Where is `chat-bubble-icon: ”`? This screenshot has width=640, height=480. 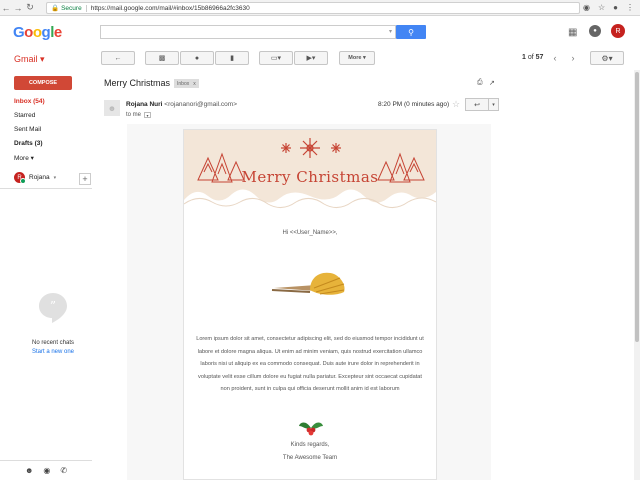
chat-bubble-icon: ” is located at coordinates (53, 308).